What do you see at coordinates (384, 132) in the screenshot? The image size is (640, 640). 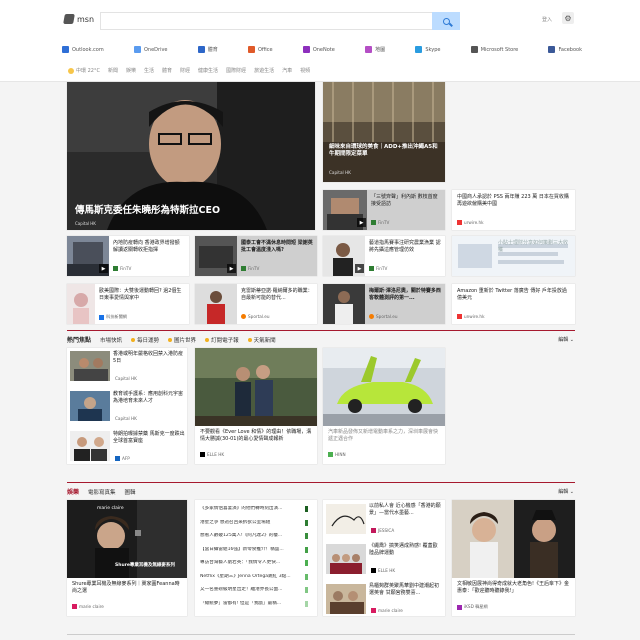 I see `feature-card: 細味來自環球的美食｜ADD+推出沖繩A5和牛期間限定菜單 Capital HK` at bounding box center [384, 132].